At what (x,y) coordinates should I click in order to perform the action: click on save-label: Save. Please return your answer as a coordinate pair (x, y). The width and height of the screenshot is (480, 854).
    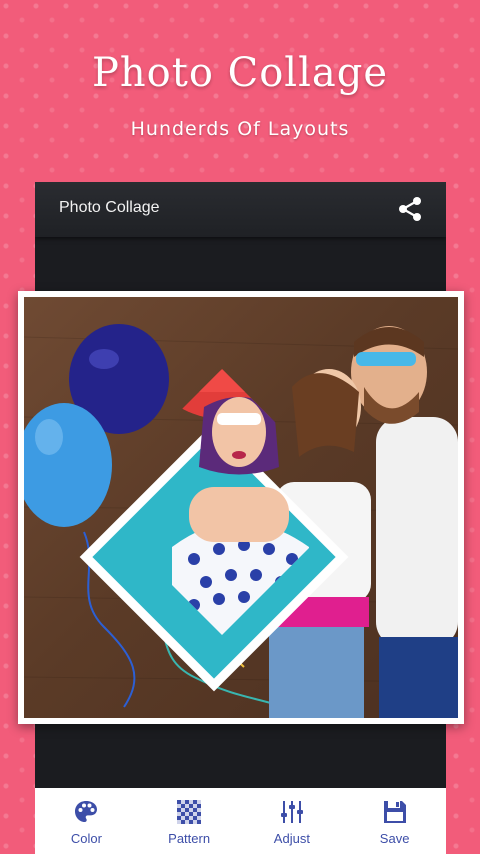
    Looking at the image, I should click on (394, 838).